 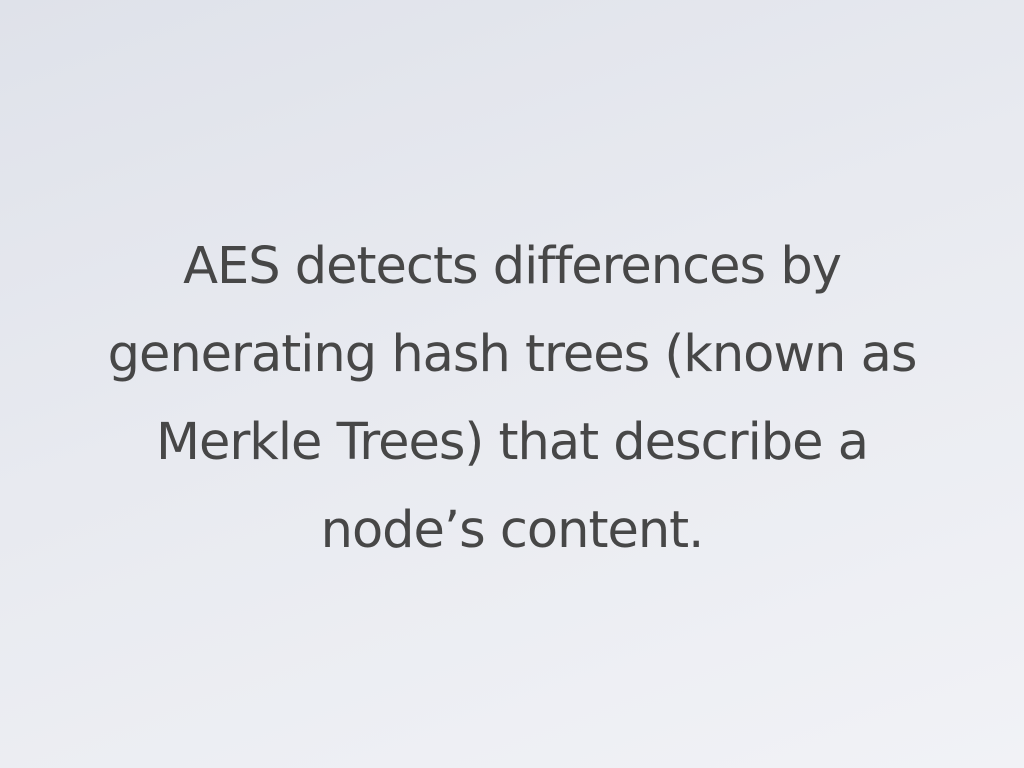 What do you see at coordinates (512, 530) in the screenshot?
I see `slide-text-line-4: node’s content.` at bounding box center [512, 530].